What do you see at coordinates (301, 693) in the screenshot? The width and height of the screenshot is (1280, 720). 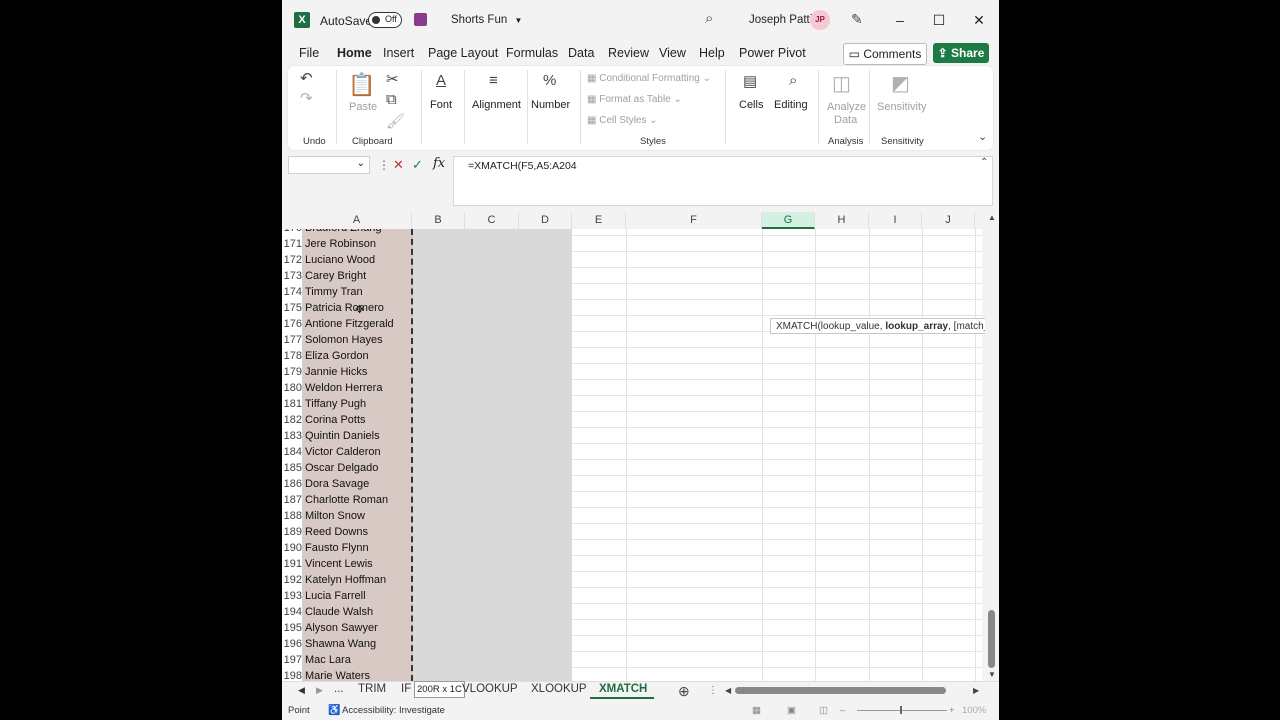 I see `prev-sheet-icon: ◀` at bounding box center [301, 693].